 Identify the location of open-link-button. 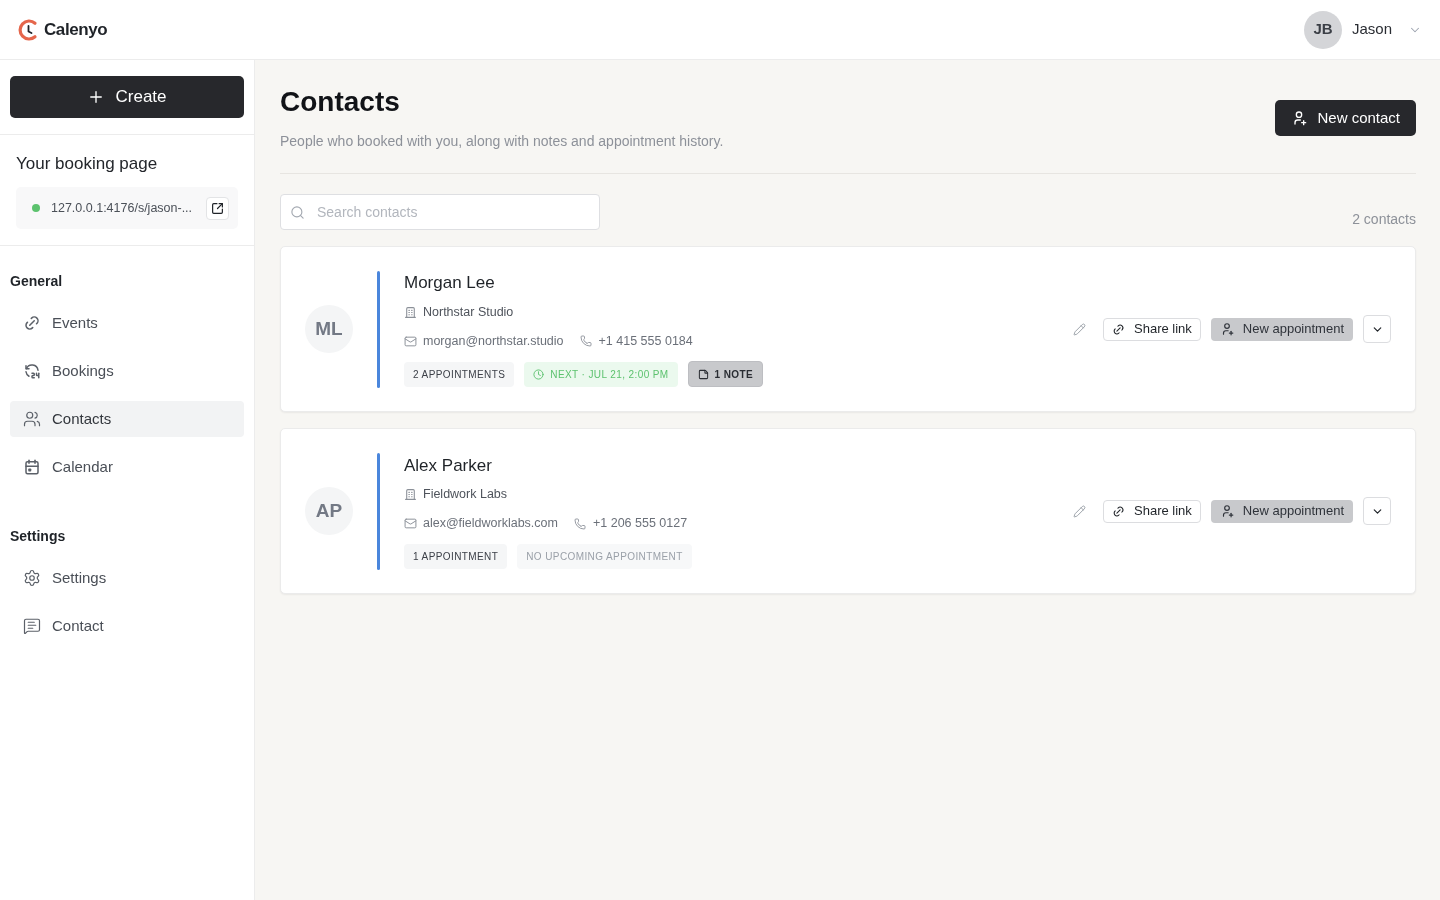
(217, 208).